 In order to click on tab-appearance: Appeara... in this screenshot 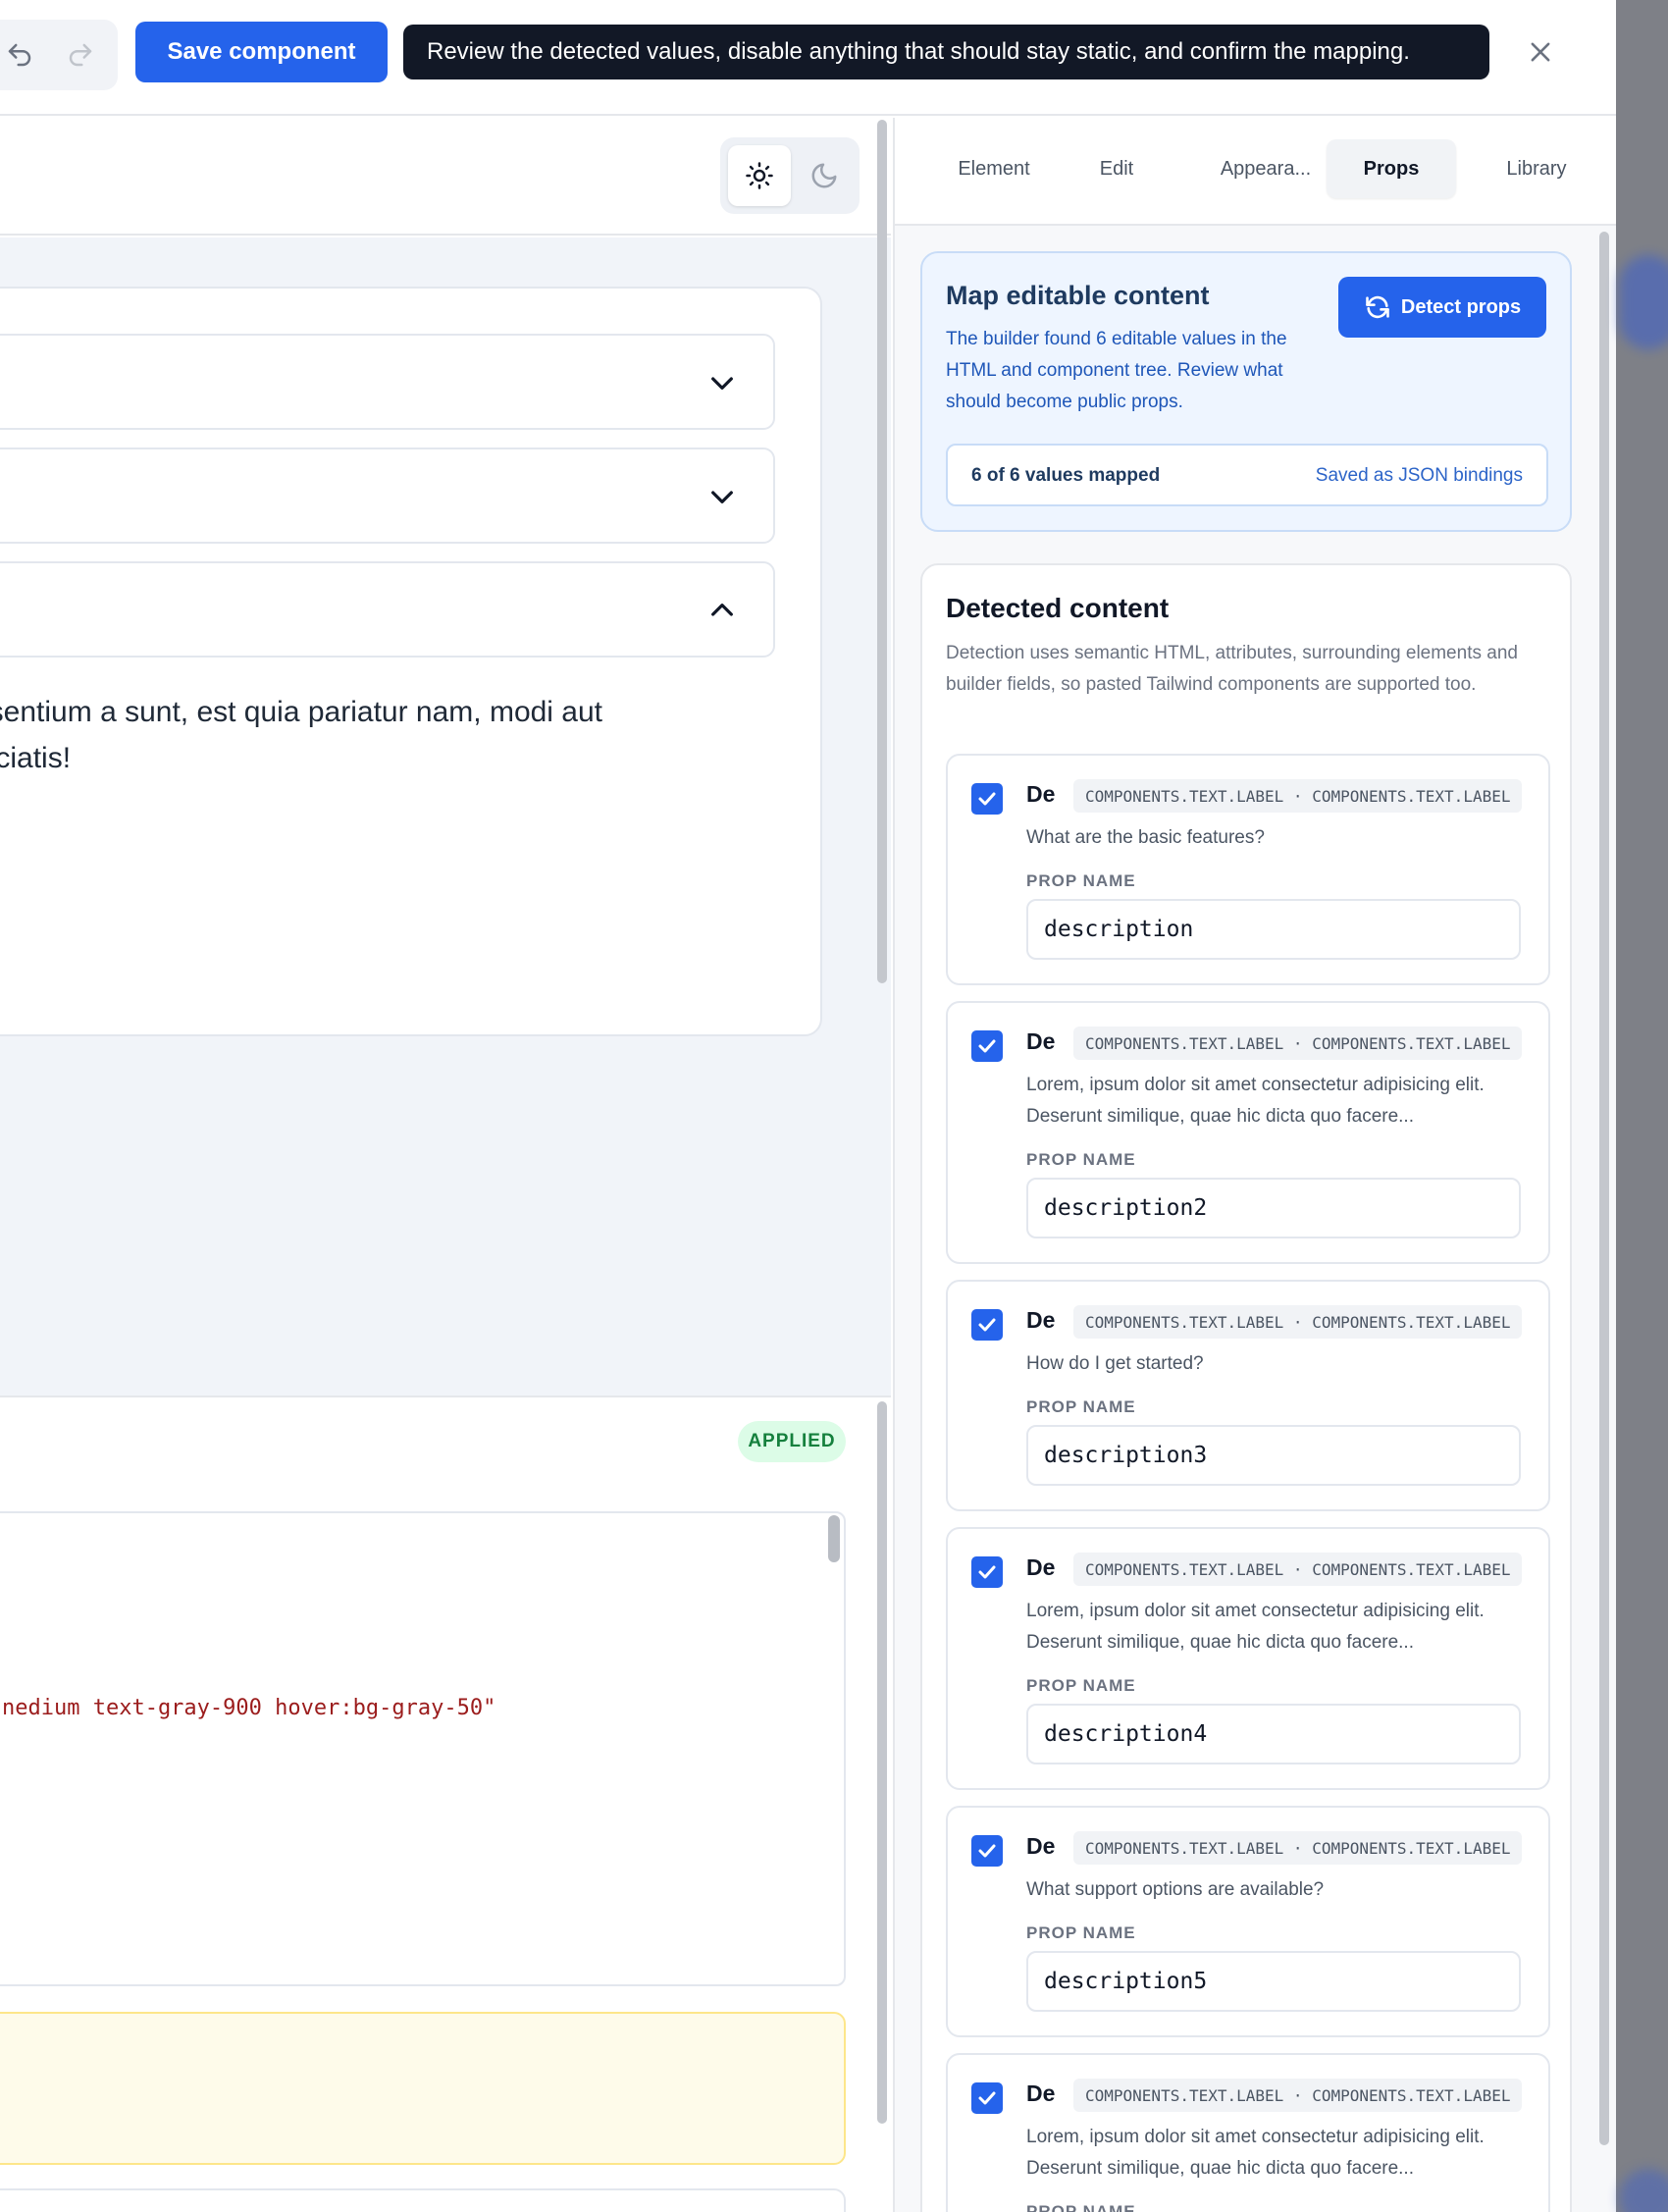, I will do `click(1266, 168)`.